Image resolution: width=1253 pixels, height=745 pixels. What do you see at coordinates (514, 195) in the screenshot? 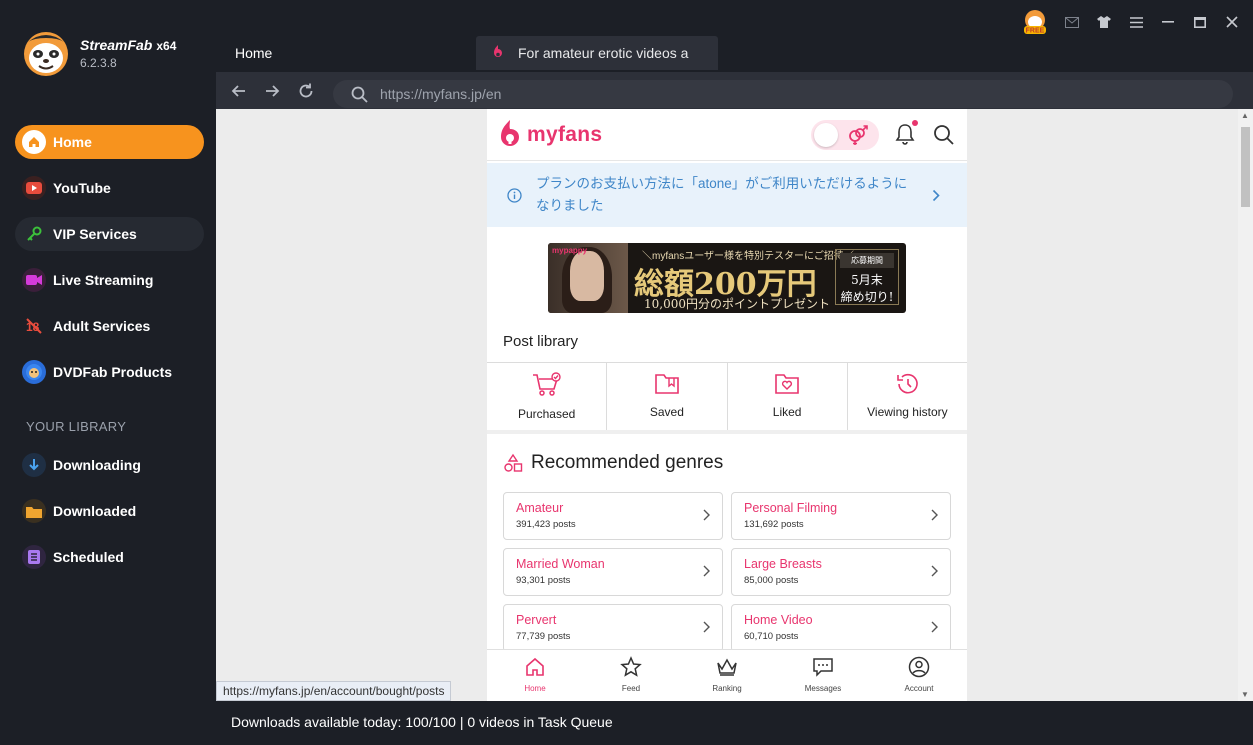
I see `info-icon` at bounding box center [514, 195].